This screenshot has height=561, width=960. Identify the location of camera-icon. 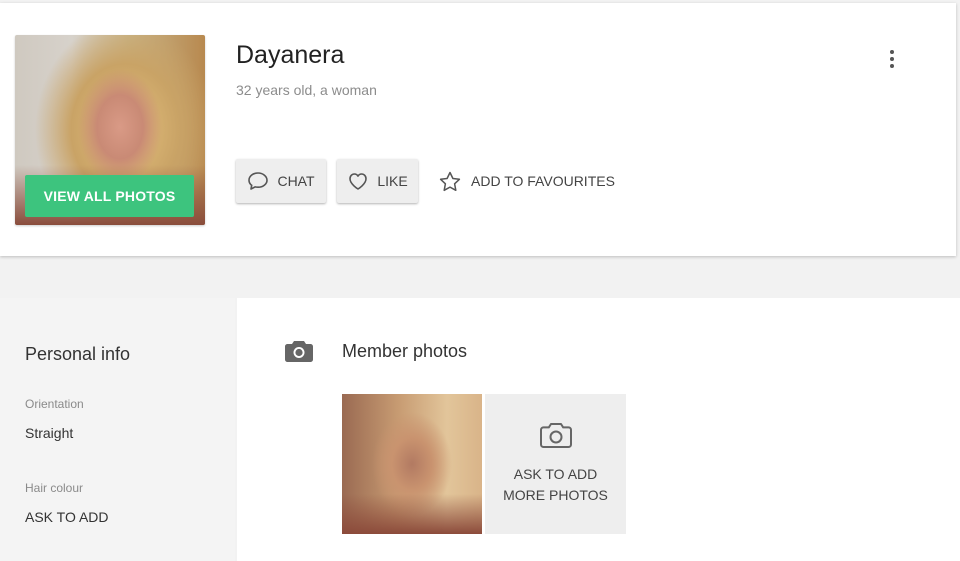
(299, 351).